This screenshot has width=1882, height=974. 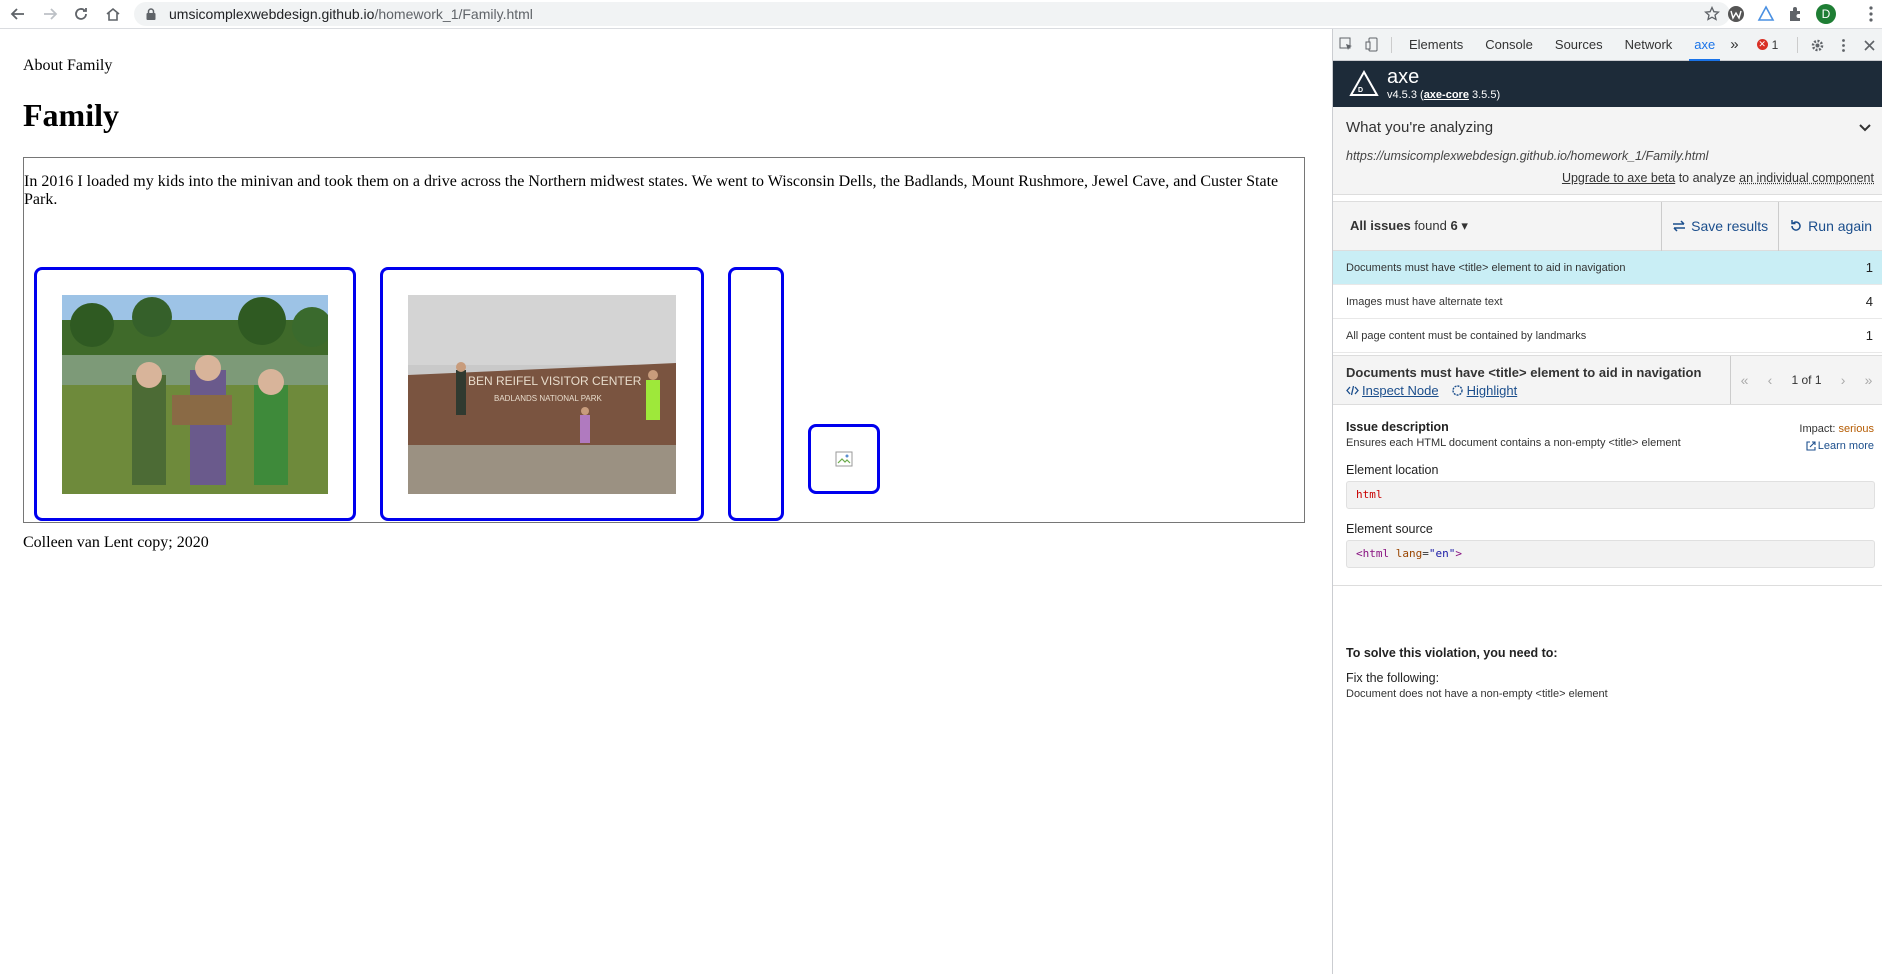 I want to click on url-host: umsicomplexwebdesign.github.io, so click(x=272, y=14).